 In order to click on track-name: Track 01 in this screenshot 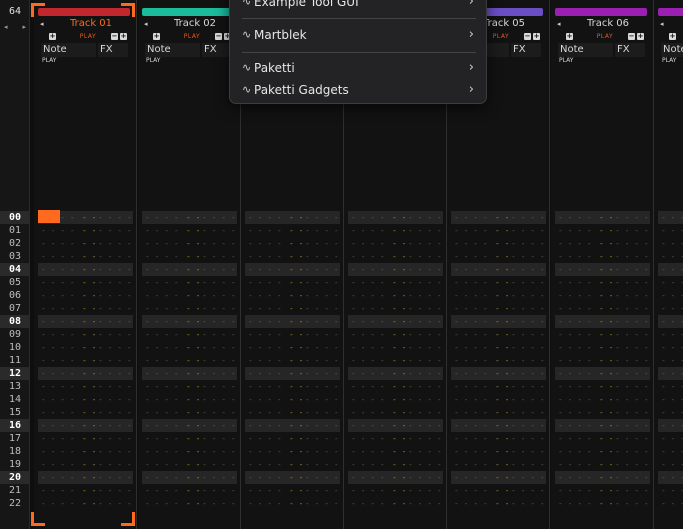, I will do `click(91, 24)`.